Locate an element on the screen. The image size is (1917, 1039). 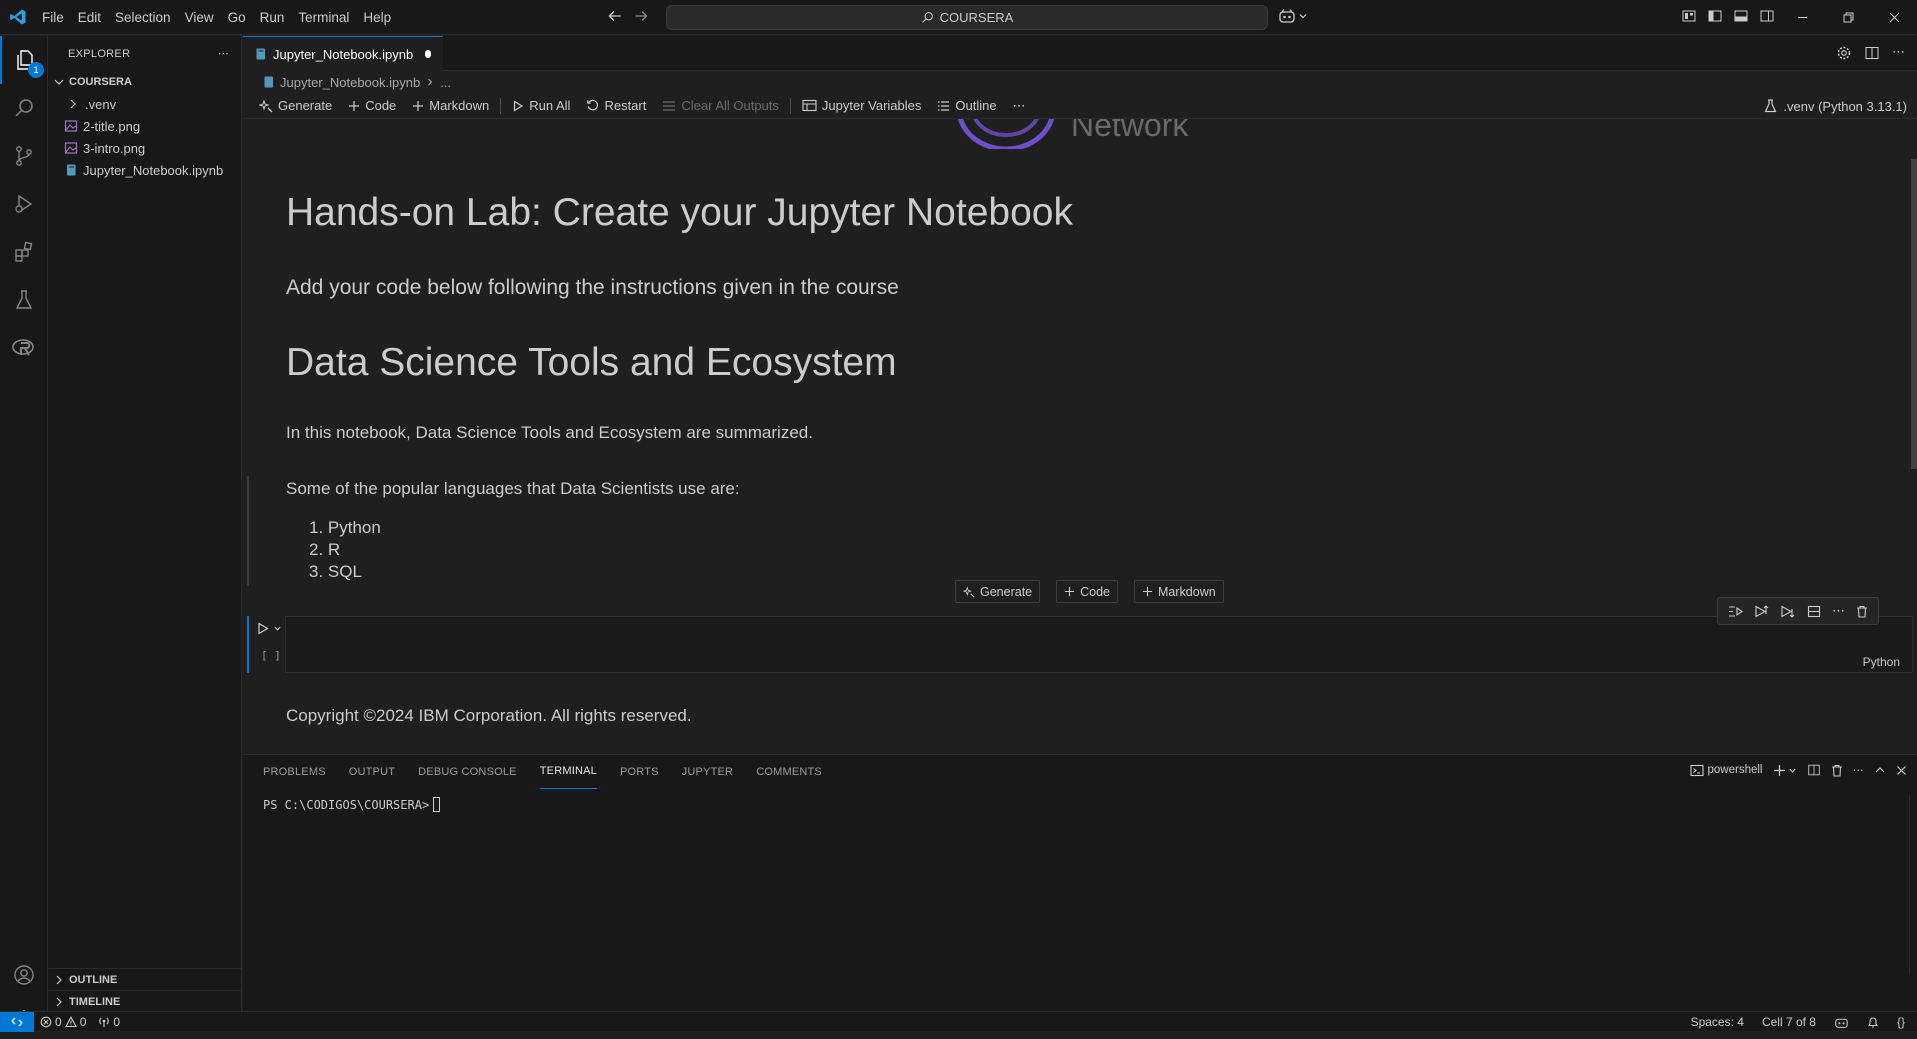
tab-jupyter-notebook: Jupyter_Notebook.ipynb is located at coordinates (343, 53).